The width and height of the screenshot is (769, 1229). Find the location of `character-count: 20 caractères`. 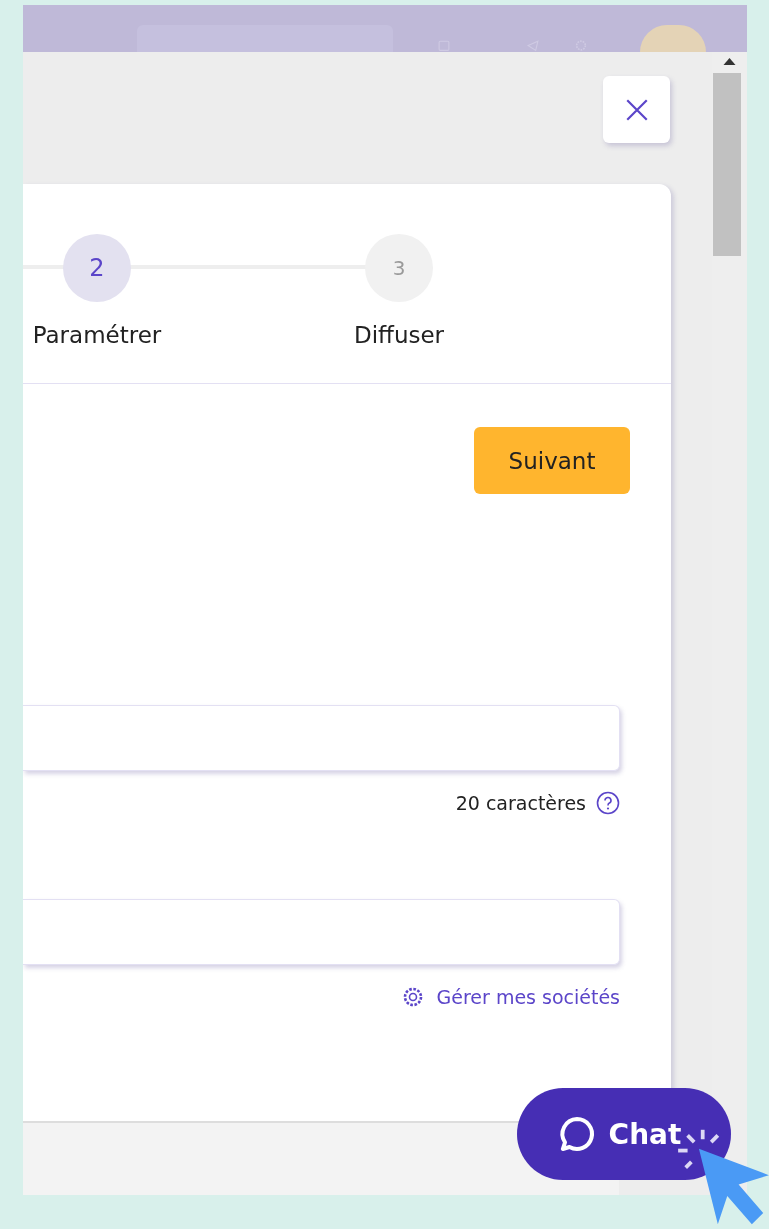

character-count: 20 caractères is located at coordinates (520, 803).